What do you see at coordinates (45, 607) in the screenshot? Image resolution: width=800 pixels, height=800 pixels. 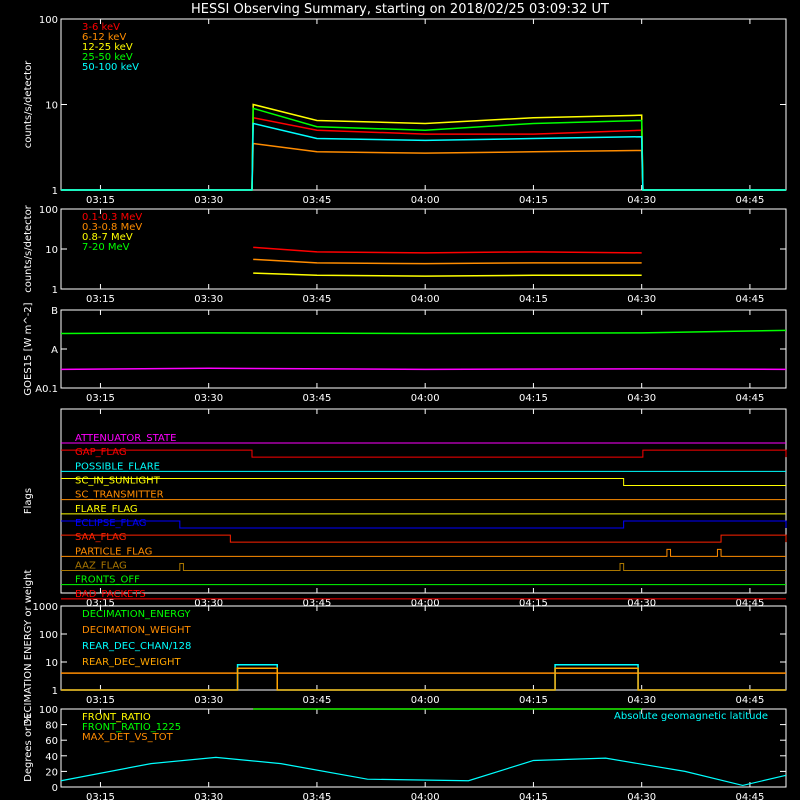 I see `y-tick-label: 1000` at bounding box center [45, 607].